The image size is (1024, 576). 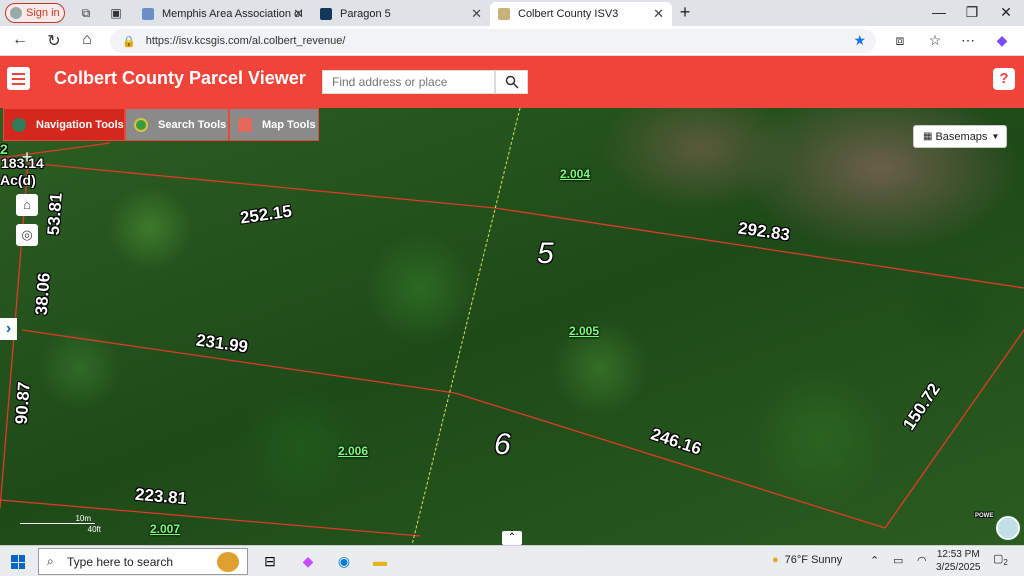 I want to click on dimension-label: 38.06, so click(x=42, y=294).